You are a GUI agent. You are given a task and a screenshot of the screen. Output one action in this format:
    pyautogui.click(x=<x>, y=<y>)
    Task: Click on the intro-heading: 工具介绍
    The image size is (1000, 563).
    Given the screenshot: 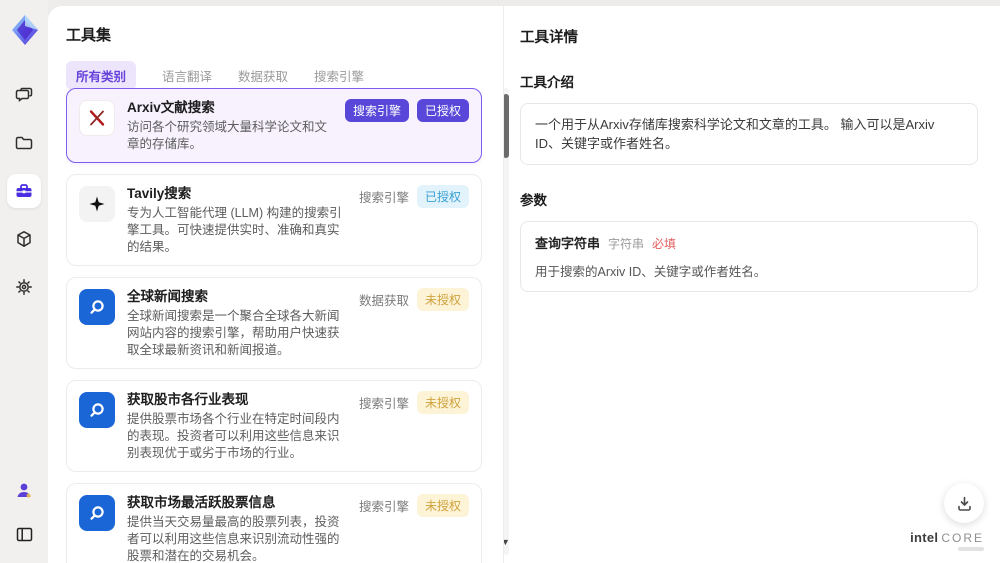 What is the action you would take?
    pyautogui.click(x=547, y=82)
    